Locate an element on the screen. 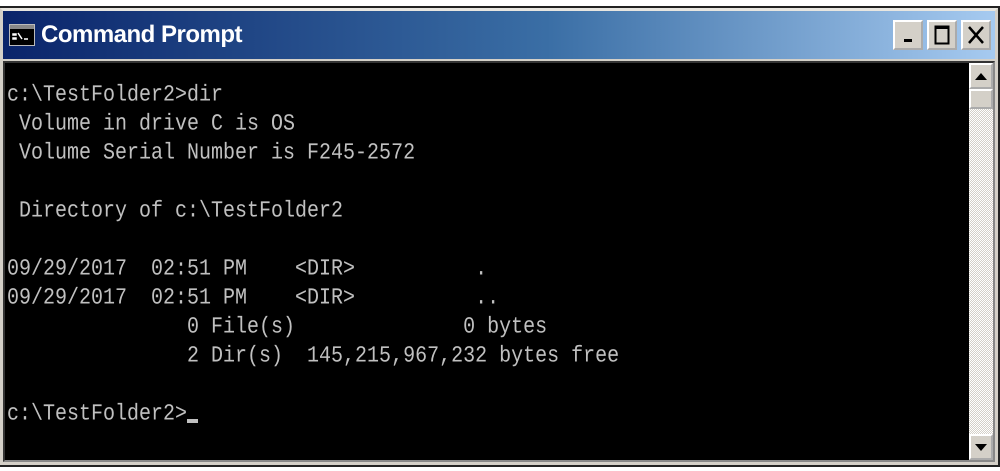 This screenshot has width=1000, height=471. console-line: 09/29/2017 02:51 PM <DIR> . is located at coordinates (247, 270).